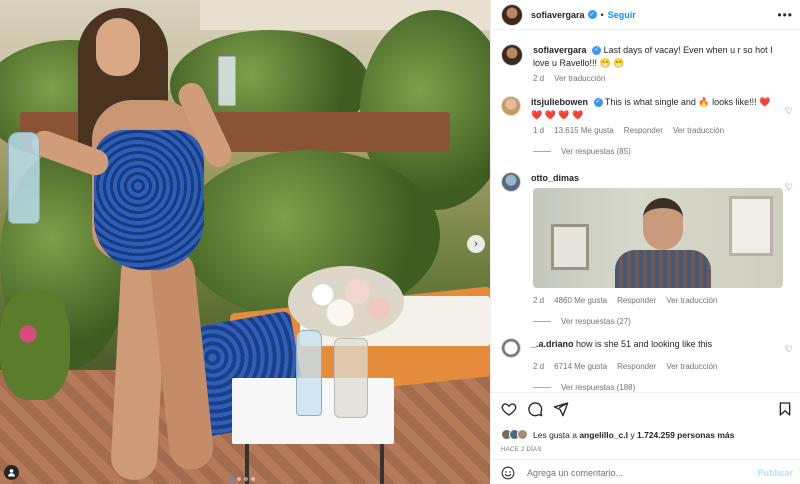 The height and width of the screenshot is (484, 800). Describe the element at coordinates (346, 302) in the screenshot. I see `photo-flowers` at that location.